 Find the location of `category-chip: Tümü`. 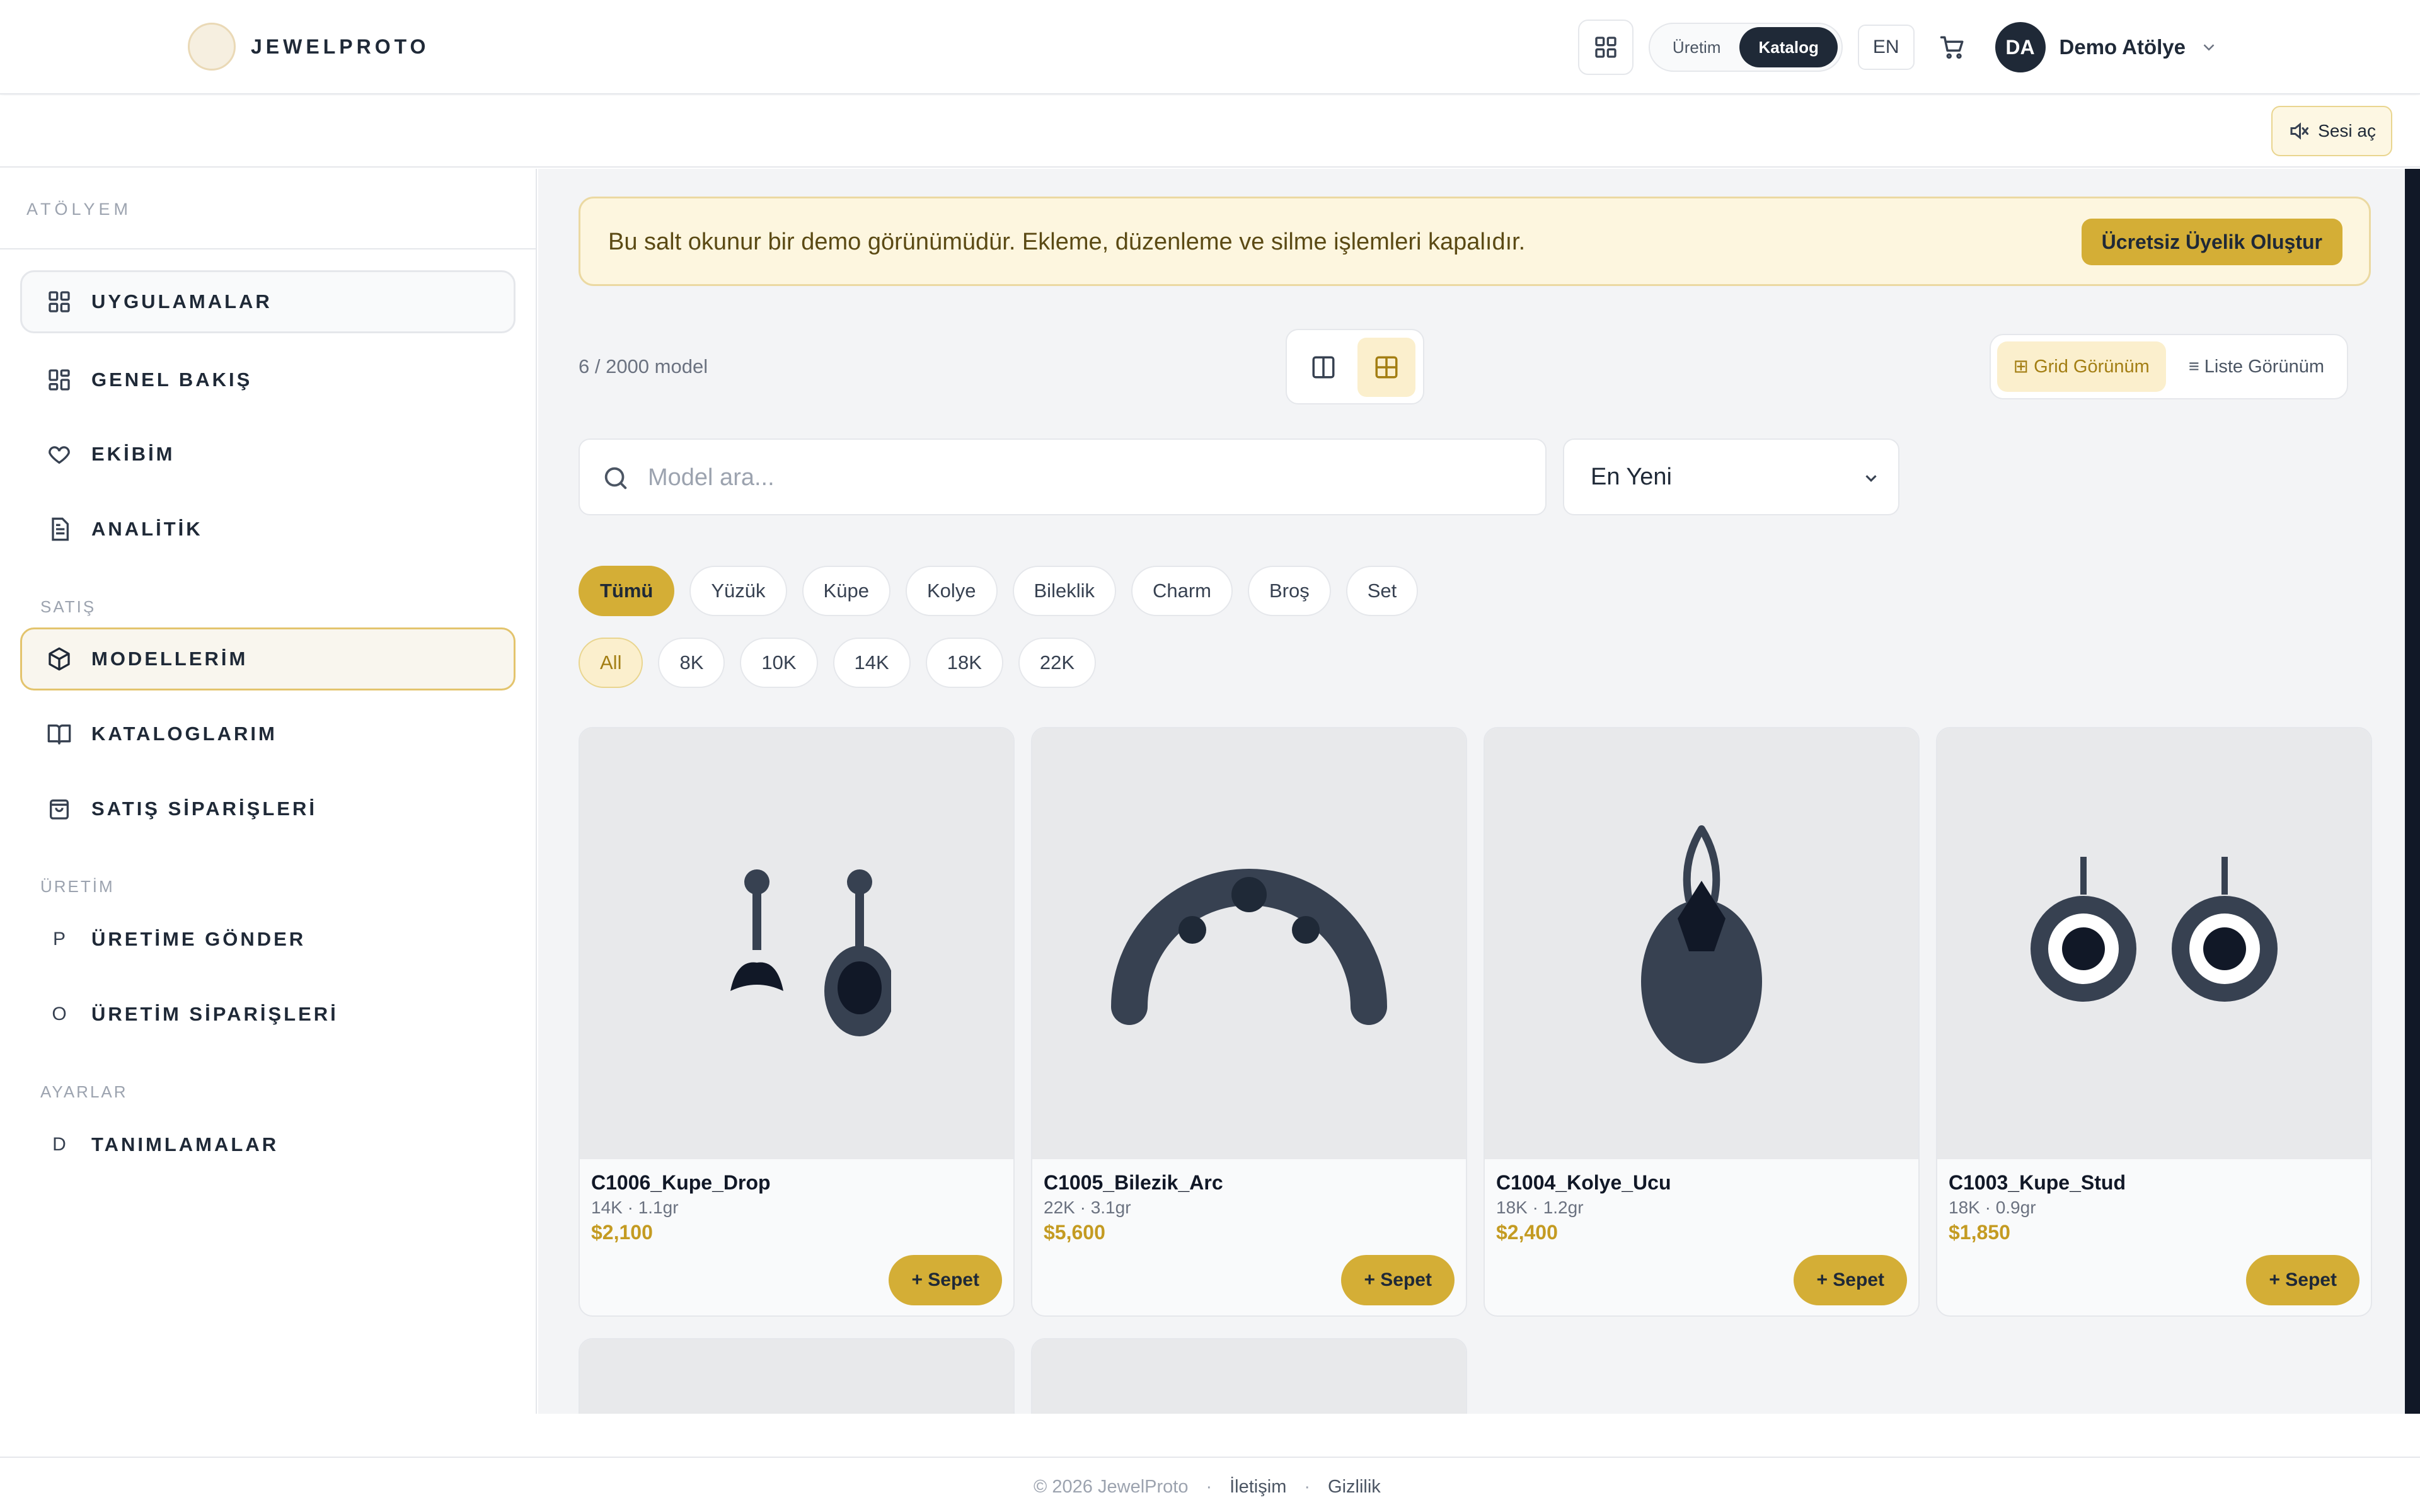

category-chip: Tümü is located at coordinates (627, 591).